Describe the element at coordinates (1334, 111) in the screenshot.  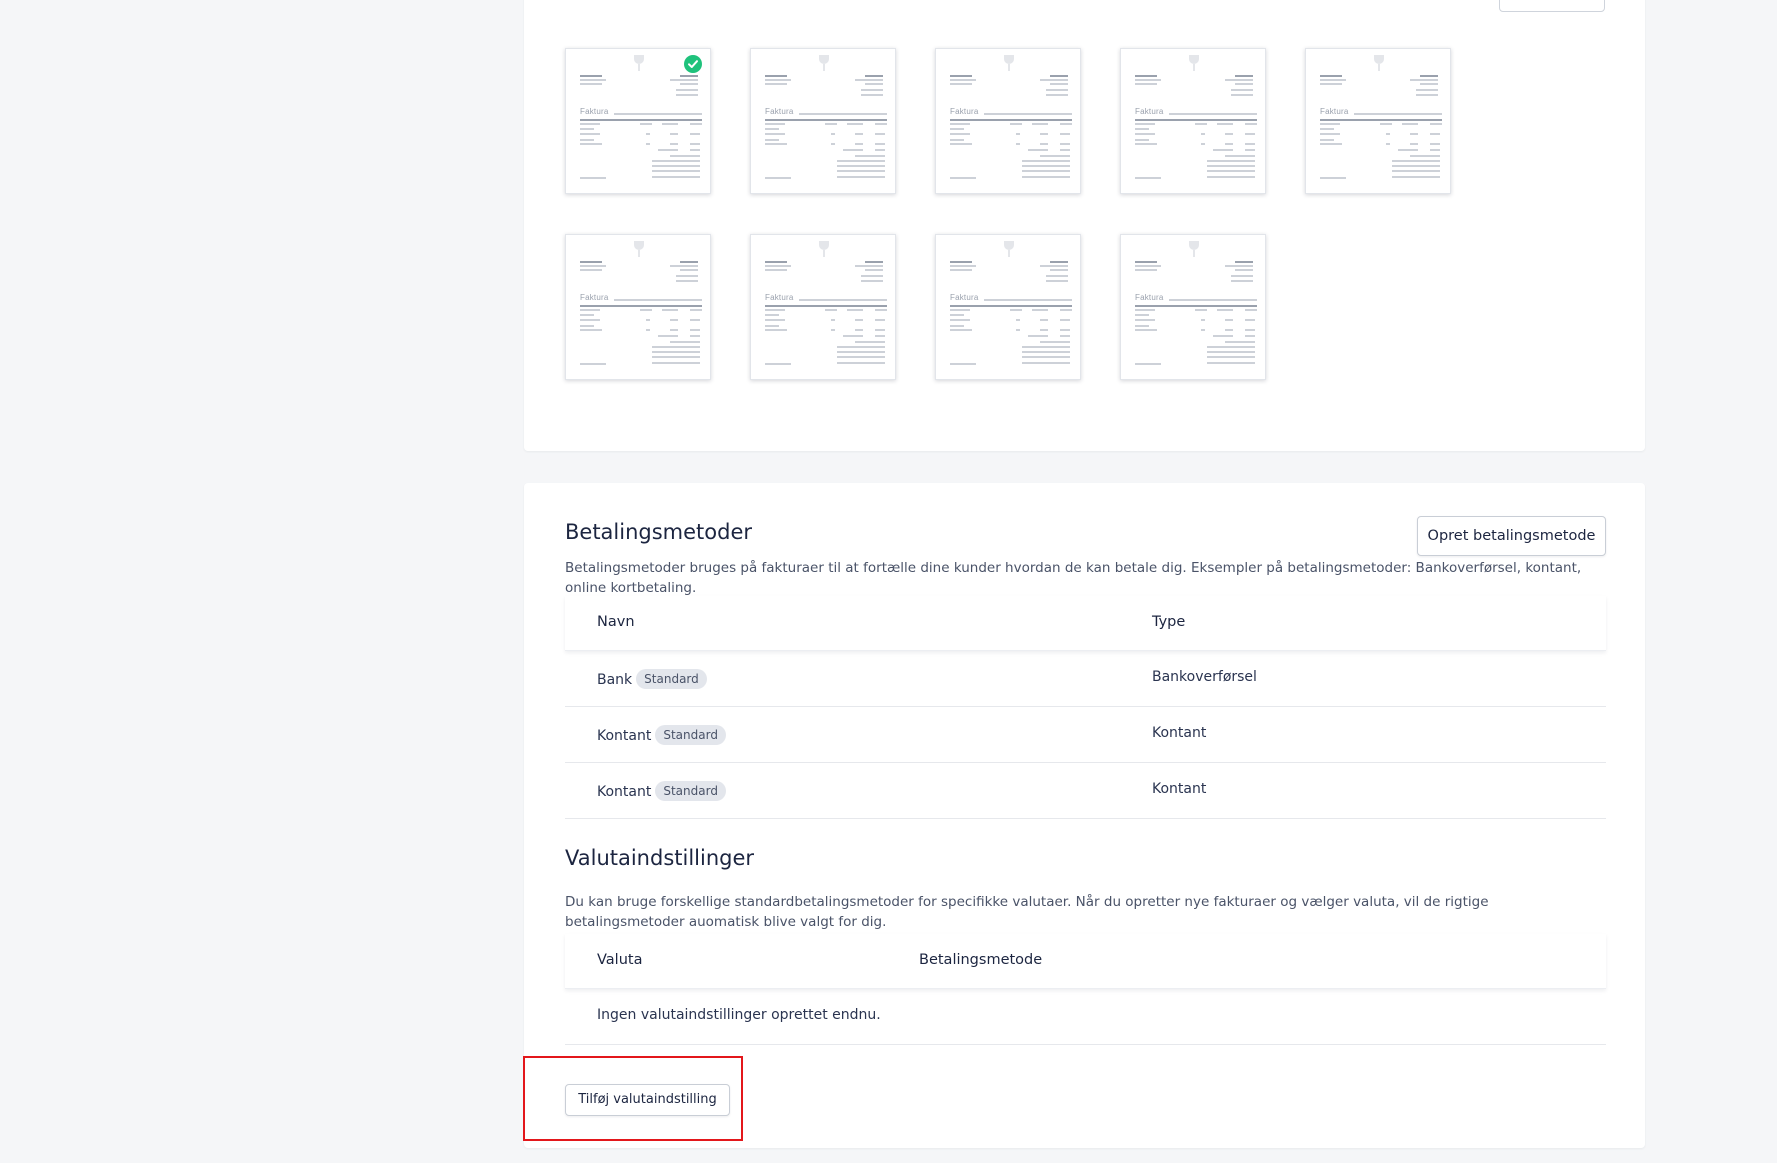
I see `template-title: Faktura` at that location.